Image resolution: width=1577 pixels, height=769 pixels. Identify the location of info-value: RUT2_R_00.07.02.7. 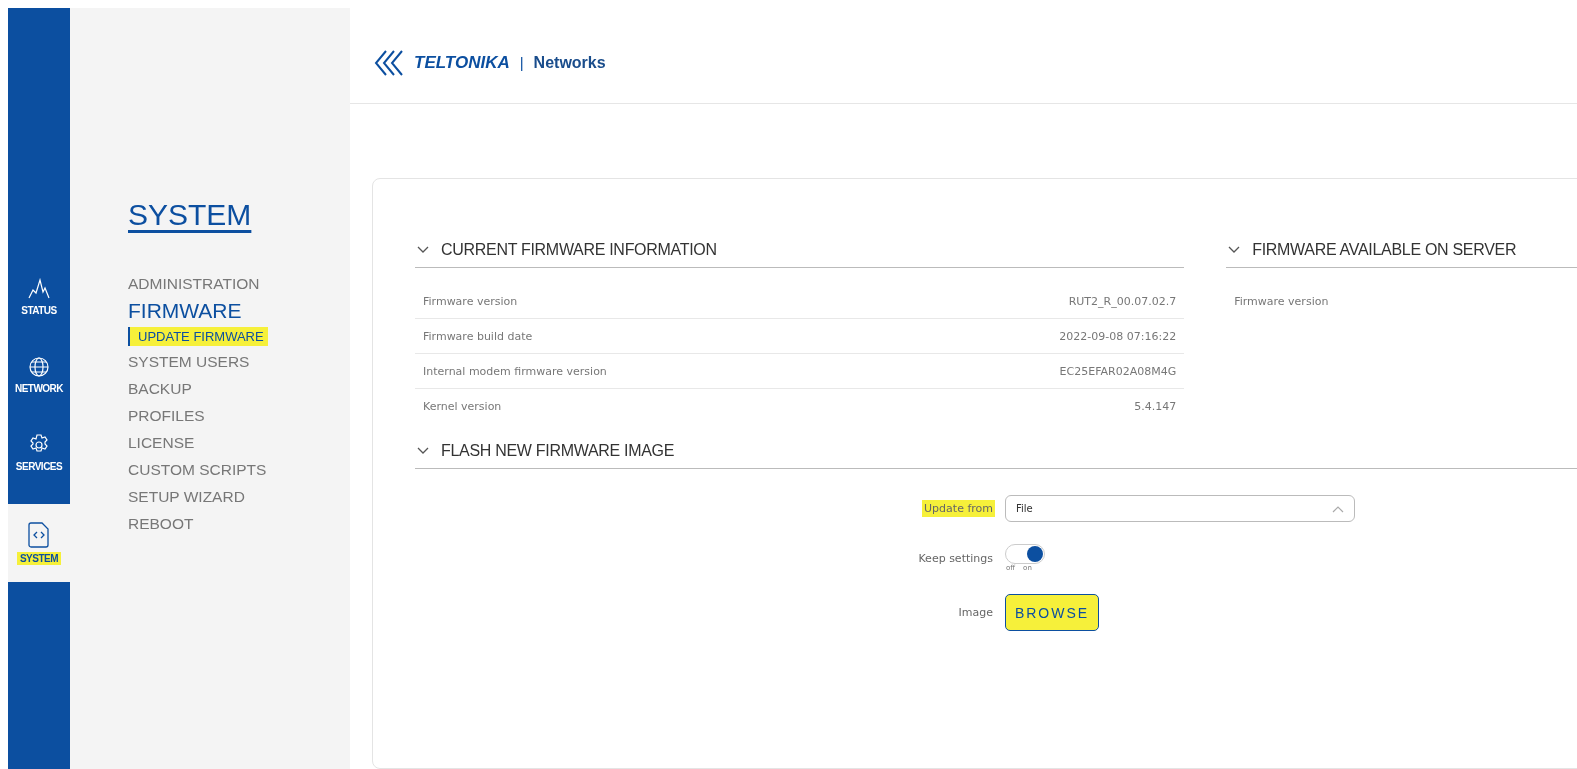
(1122, 301).